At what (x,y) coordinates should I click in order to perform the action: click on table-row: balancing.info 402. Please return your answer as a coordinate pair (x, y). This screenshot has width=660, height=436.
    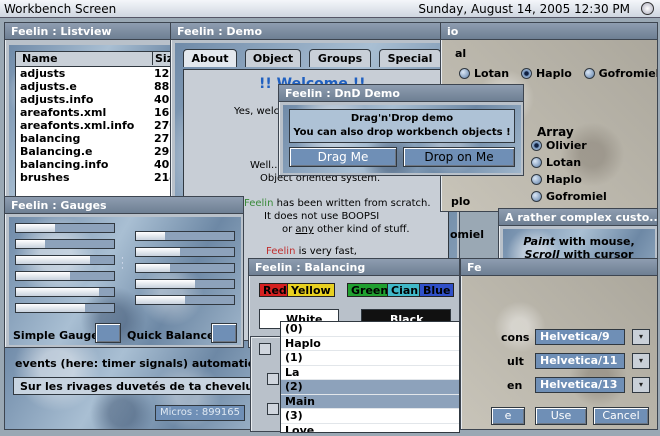
    Looking at the image, I should click on (93, 164).